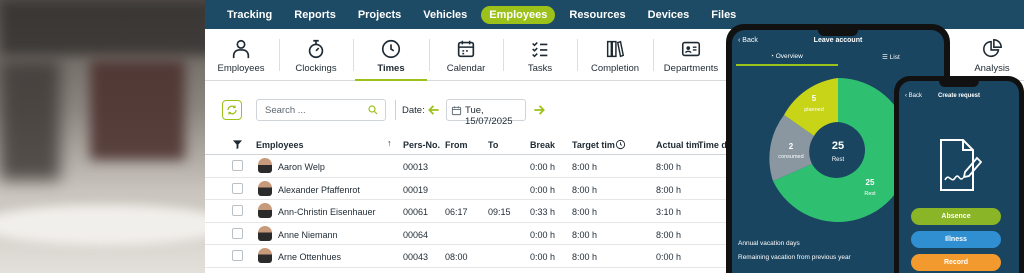 This screenshot has height=273, width=1024. What do you see at coordinates (416, 257) in the screenshot?
I see `pers-no: 00043` at bounding box center [416, 257].